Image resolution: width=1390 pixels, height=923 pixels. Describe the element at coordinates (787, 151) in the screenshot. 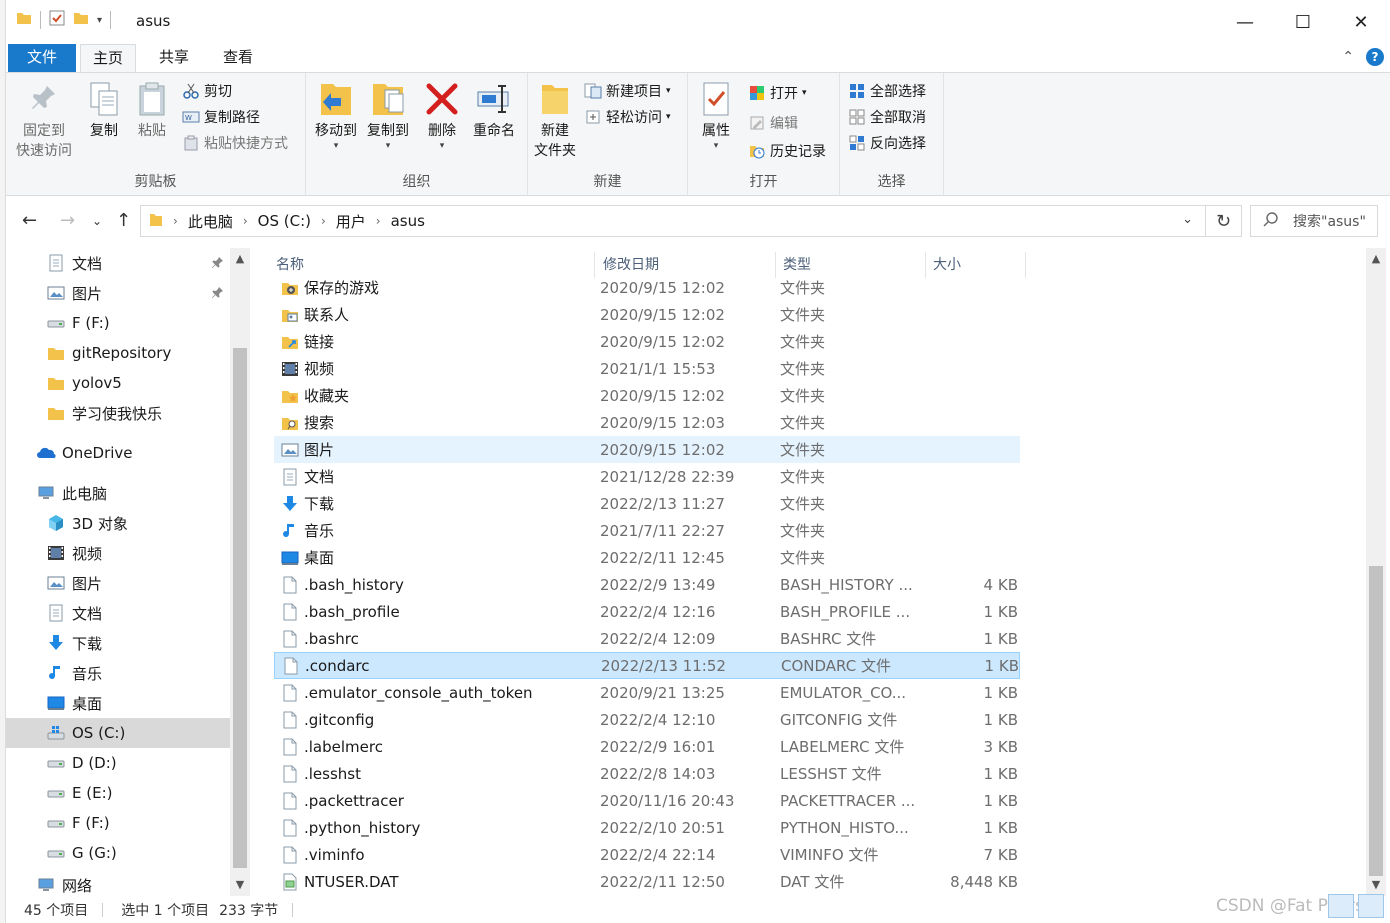

I see `history-button: 历史记录` at that location.